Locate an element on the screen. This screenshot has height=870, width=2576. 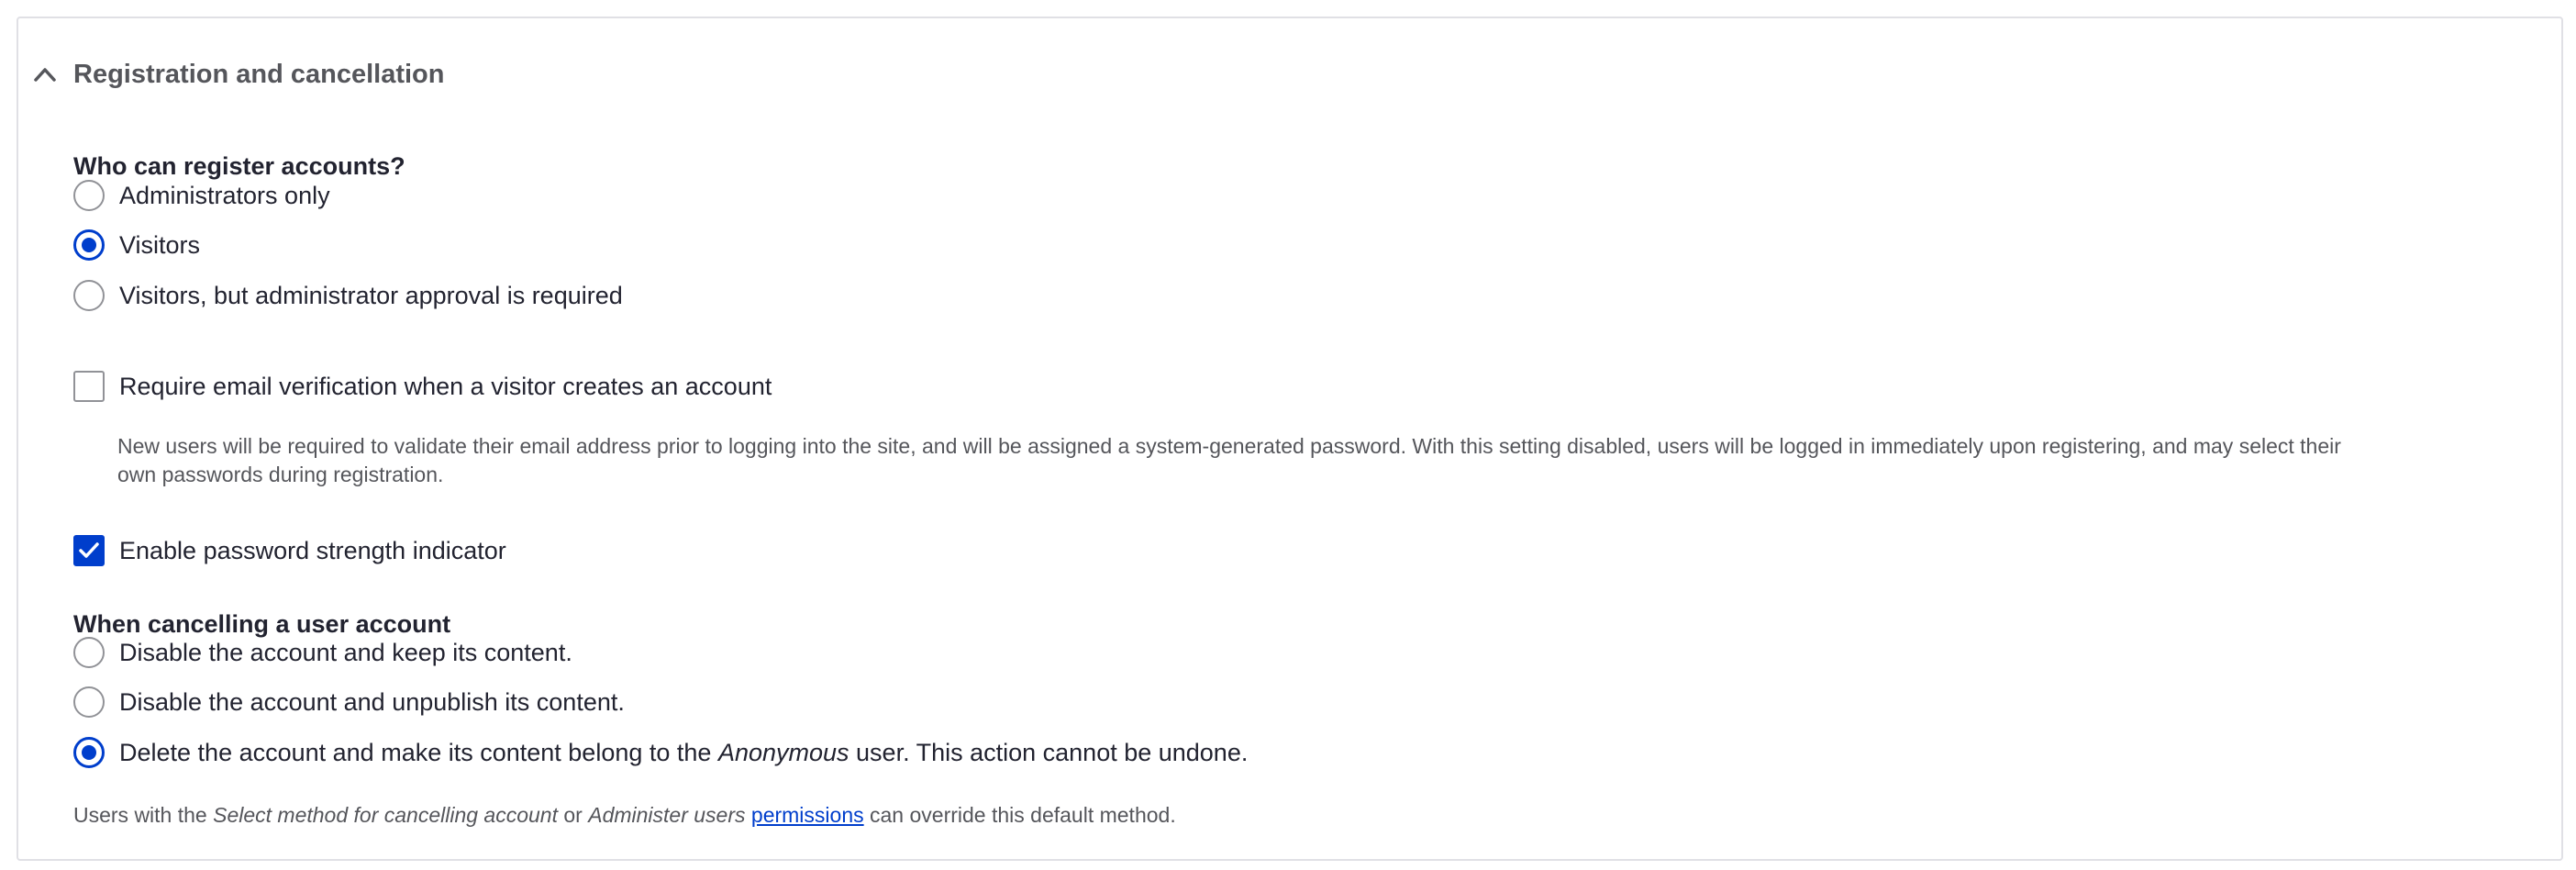
chevron-up-icon is located at coordinates (45, 74).